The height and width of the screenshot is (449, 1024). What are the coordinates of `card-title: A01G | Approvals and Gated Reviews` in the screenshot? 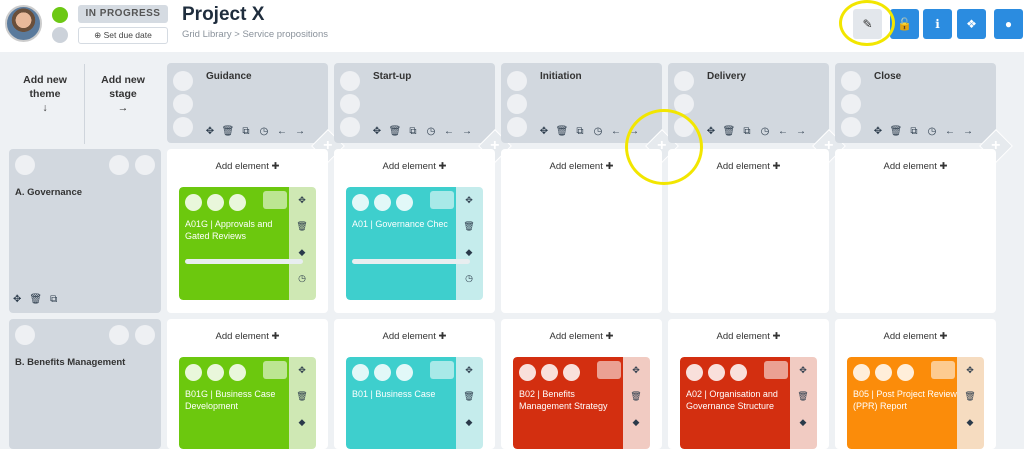 It's located at (239, 230).